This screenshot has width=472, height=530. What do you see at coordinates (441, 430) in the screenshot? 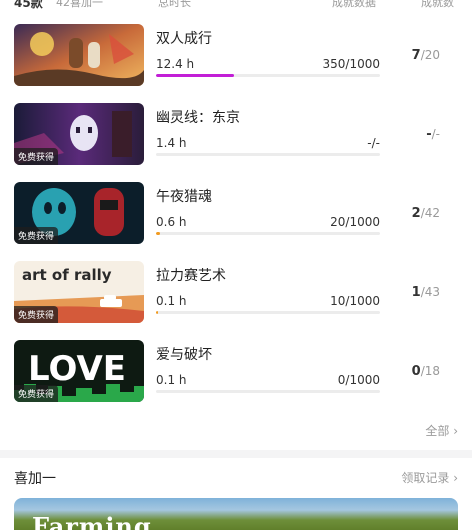
I see `see-all-link: 全部 ›` at bounding box center [441, 430].